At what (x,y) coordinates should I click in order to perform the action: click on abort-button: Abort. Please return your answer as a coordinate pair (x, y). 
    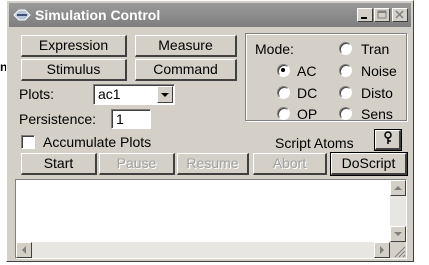
    Looking at the image, I should click on (290, 164).